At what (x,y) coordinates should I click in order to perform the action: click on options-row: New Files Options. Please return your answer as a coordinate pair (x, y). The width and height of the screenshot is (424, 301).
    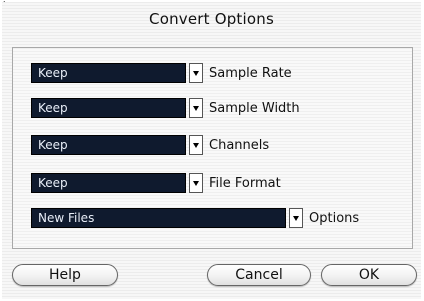
    Looking at the image, I should click on (195, 218).